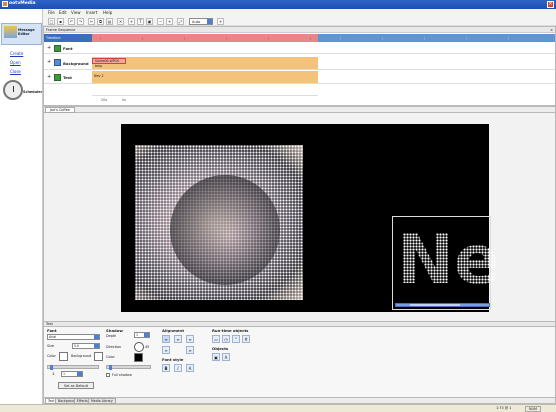 The image size is (556, 412). What do you see at coordinates (64, 374) in the screenshot?
I see `spin-value: 1` at bounding box center [64, 374].